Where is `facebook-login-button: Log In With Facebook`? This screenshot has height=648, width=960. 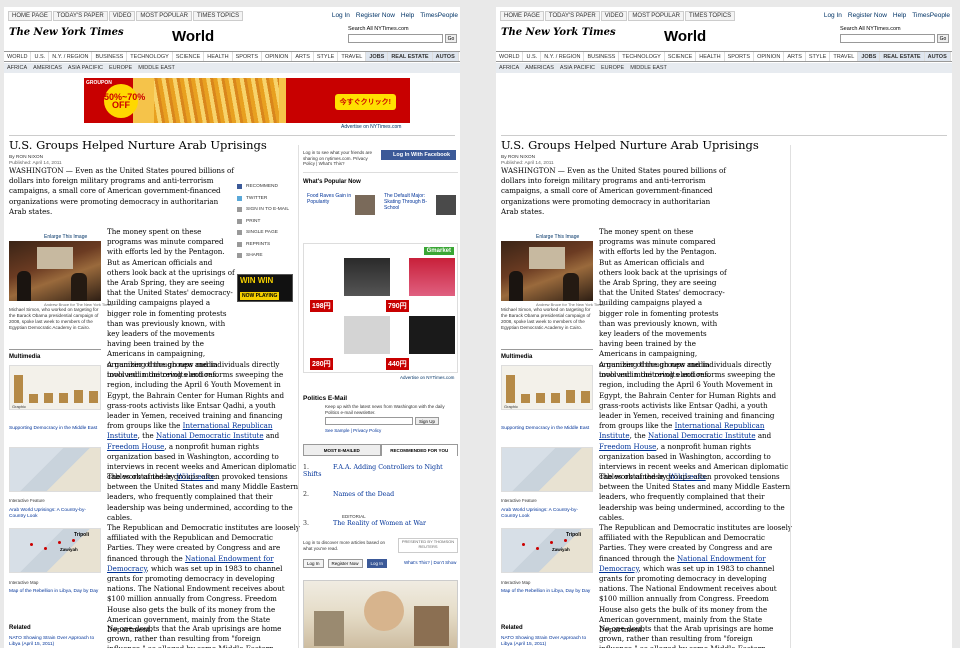 facebook-login-button: Log In With Facebook is located at coordinates (418, 155).